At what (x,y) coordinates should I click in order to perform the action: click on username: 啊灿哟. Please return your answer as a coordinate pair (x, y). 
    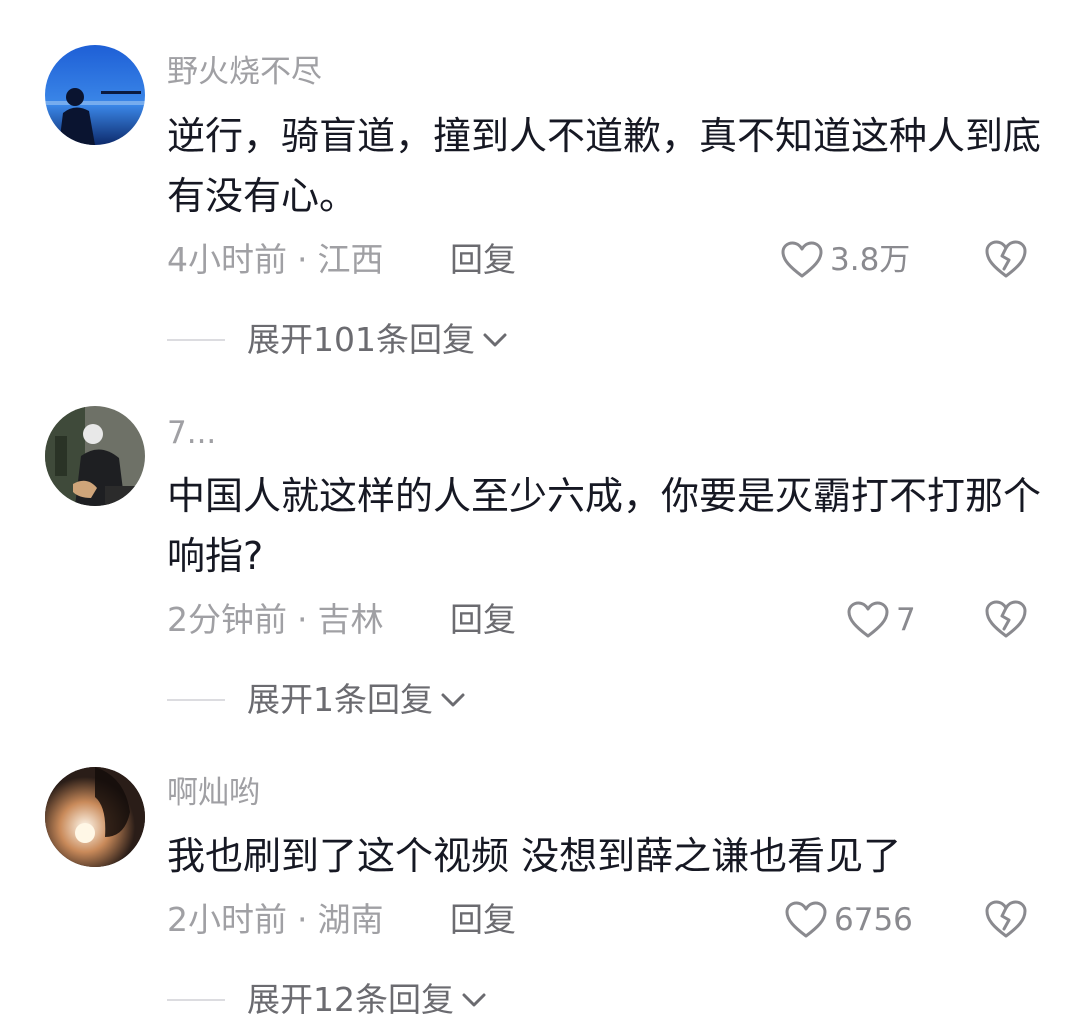
    Looking at the image, I should click on (213, 793).